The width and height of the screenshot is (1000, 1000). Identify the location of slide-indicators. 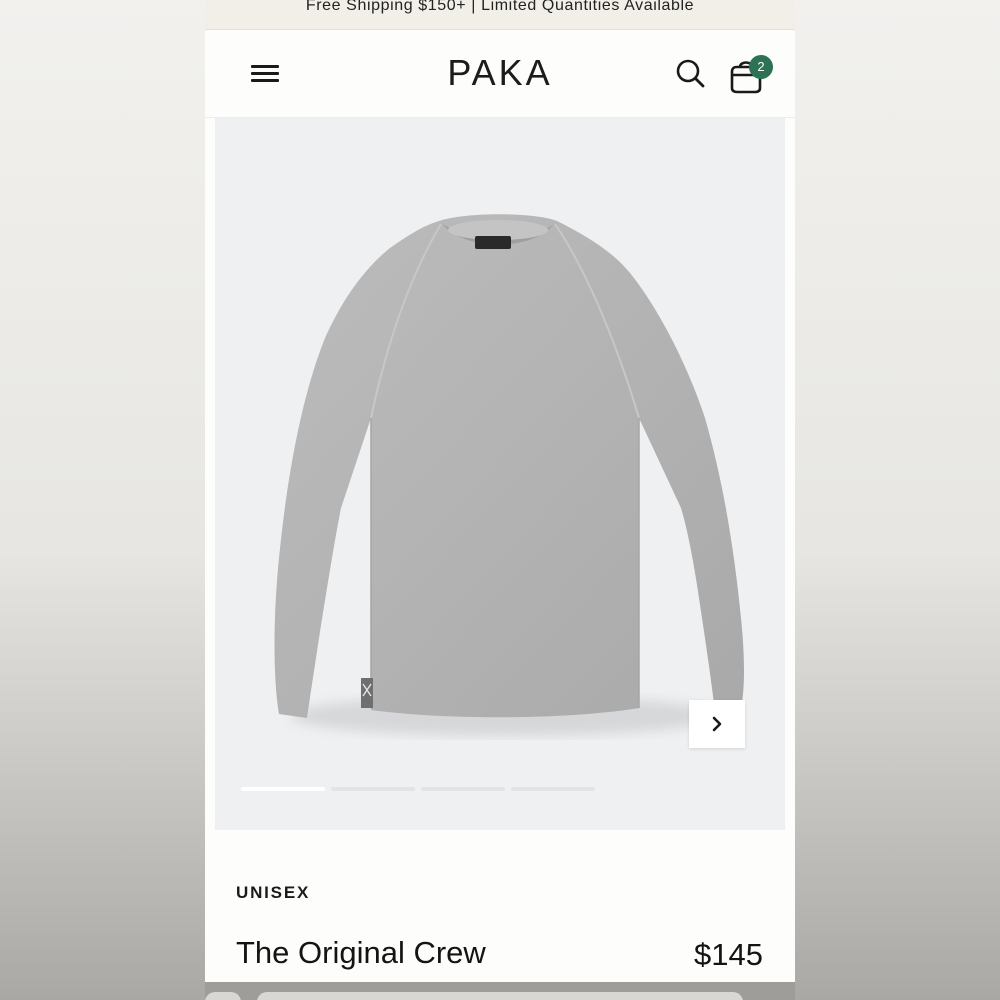
(418, 789).